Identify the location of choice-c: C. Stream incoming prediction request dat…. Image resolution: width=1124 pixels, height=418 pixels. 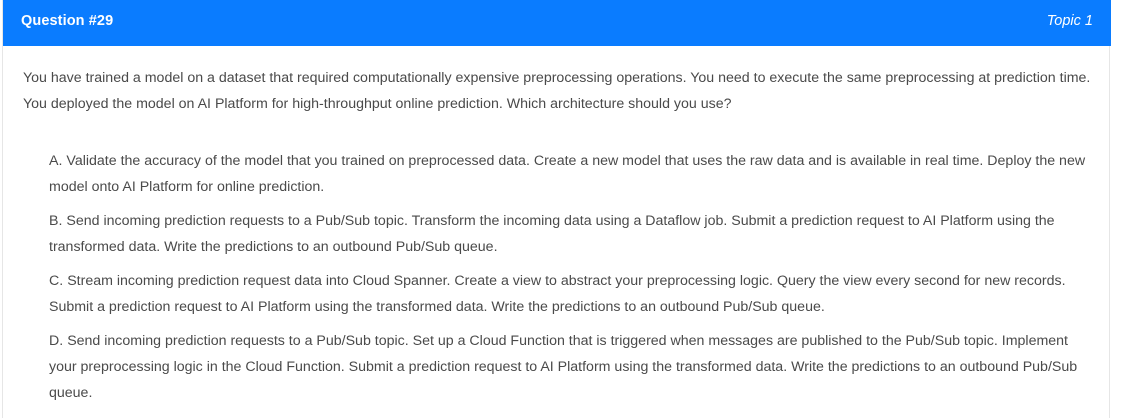
(571, 294).